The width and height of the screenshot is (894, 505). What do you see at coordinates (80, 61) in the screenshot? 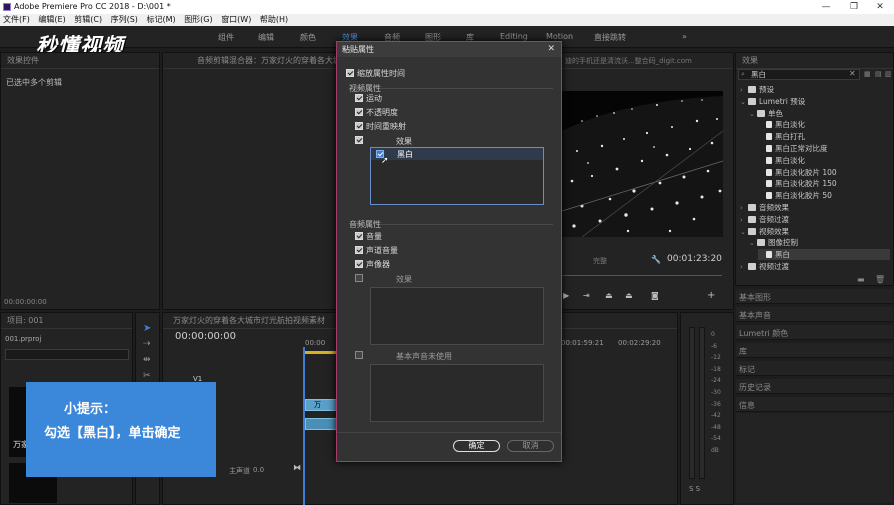
I see `effect-controls-tab: 效果控件` at bounding box center [80, 61].